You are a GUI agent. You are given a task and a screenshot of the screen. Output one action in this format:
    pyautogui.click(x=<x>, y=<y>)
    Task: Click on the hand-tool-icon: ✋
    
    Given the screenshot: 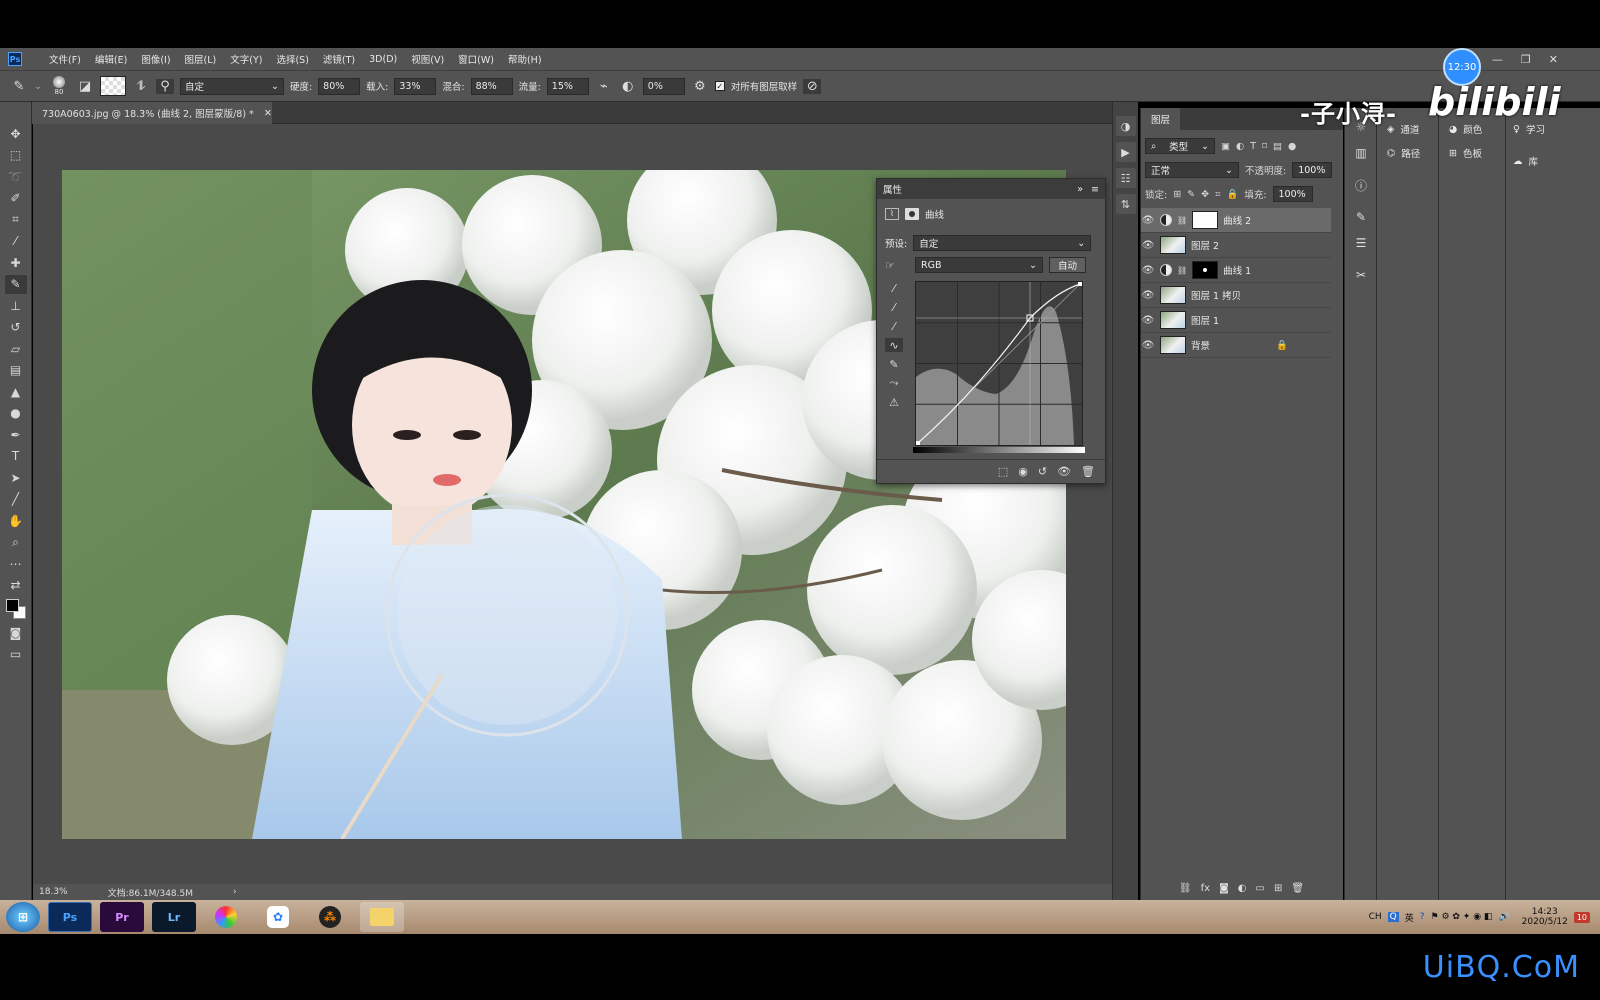 What is the action you would take?
    pyautogui.click(x=16, y=521)
    